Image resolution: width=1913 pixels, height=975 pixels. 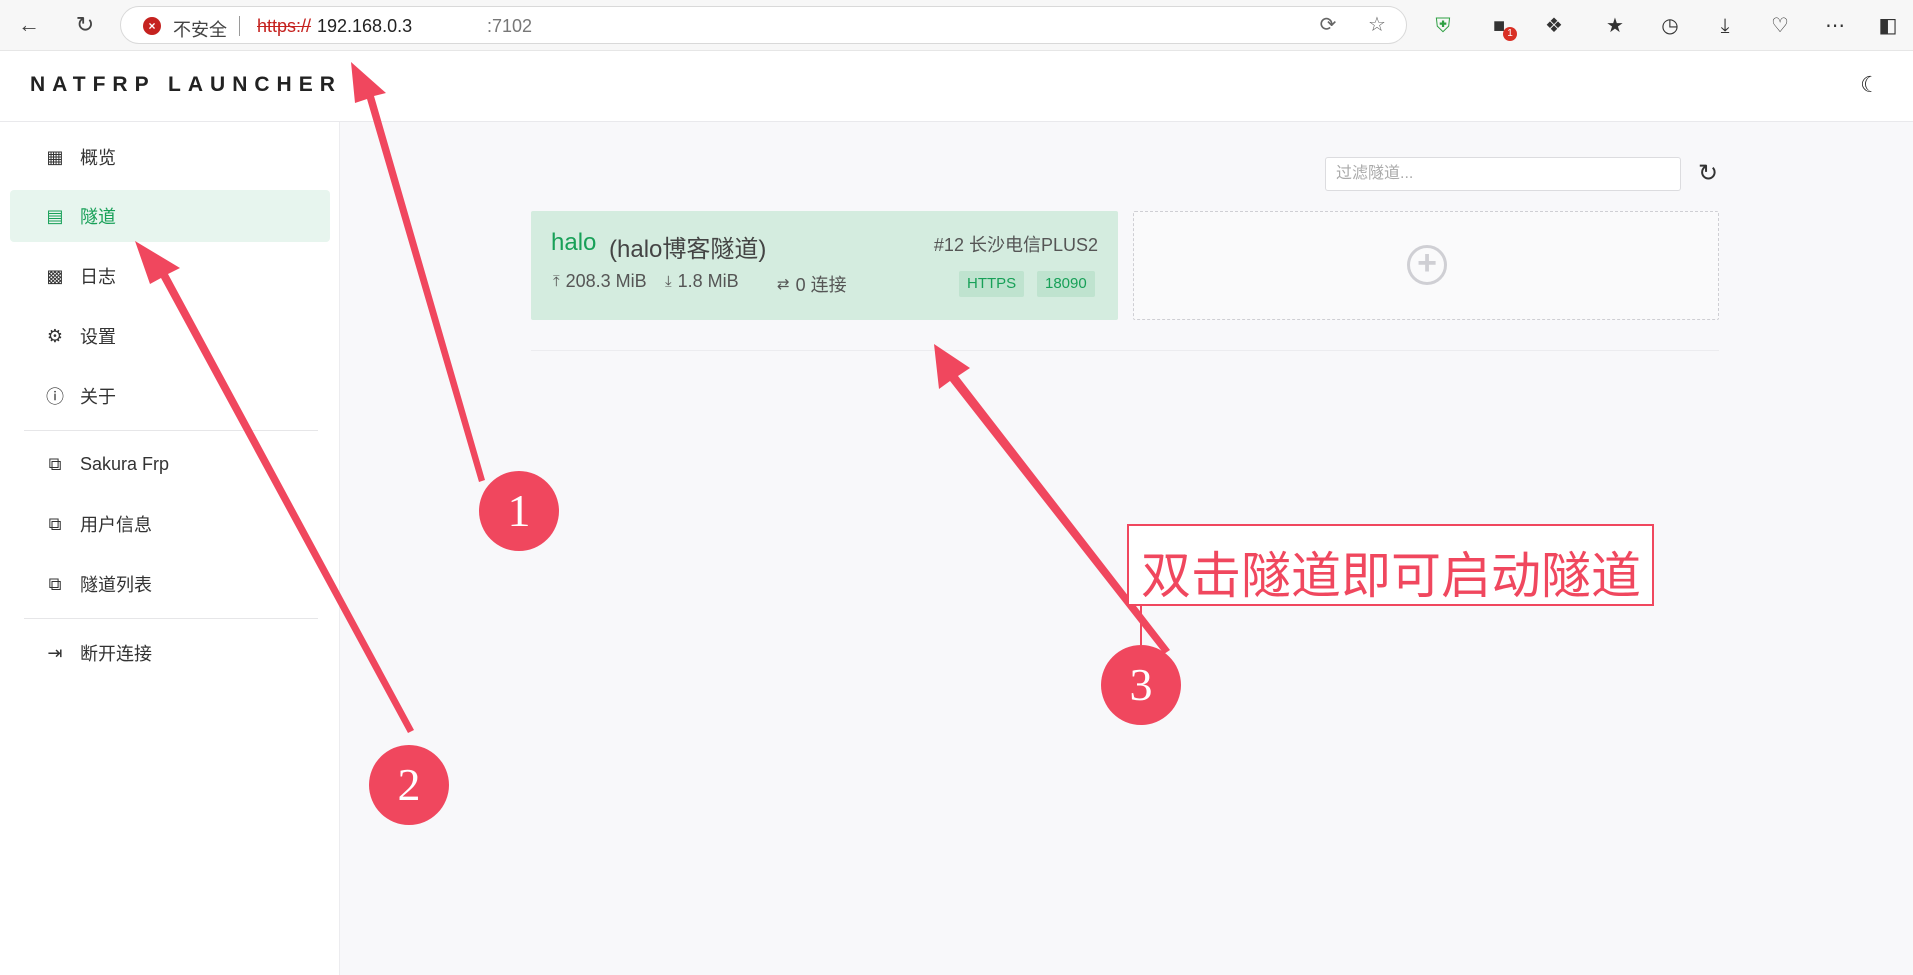 What do you see at coordinates (956, 86) in the screenshot?
I see `app-header: NATFRP LAUNCHER ☾` at bounding box center [956, 86].